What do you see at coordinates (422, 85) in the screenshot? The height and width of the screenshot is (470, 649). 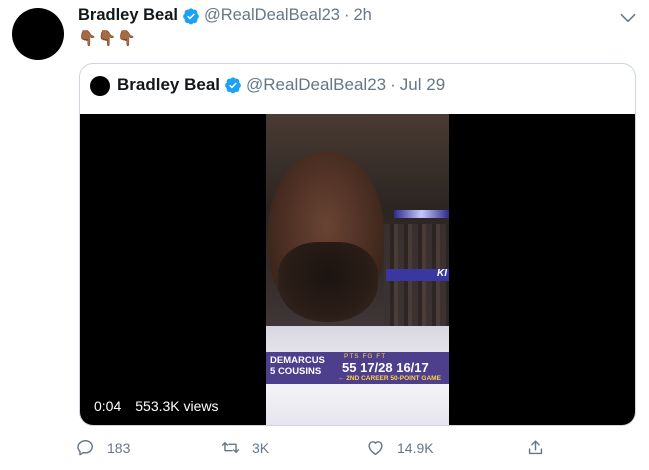 I see `quoted-tweet-date: Jul 29` at bounding box center [422, 85].